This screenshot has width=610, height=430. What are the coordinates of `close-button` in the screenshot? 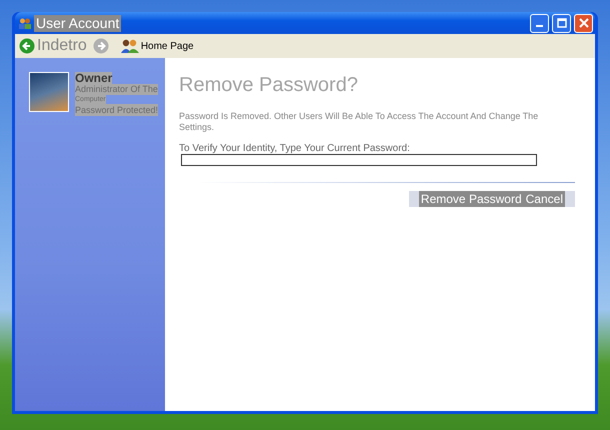 It's located at (583, 23).